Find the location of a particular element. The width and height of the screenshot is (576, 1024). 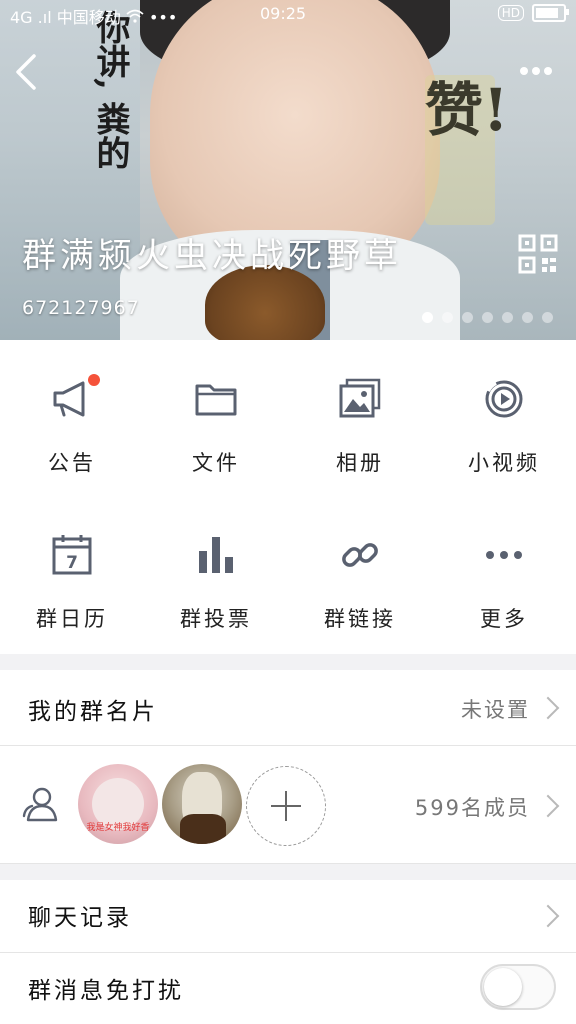

more-dots-icon is located at coordinates (504, 555).